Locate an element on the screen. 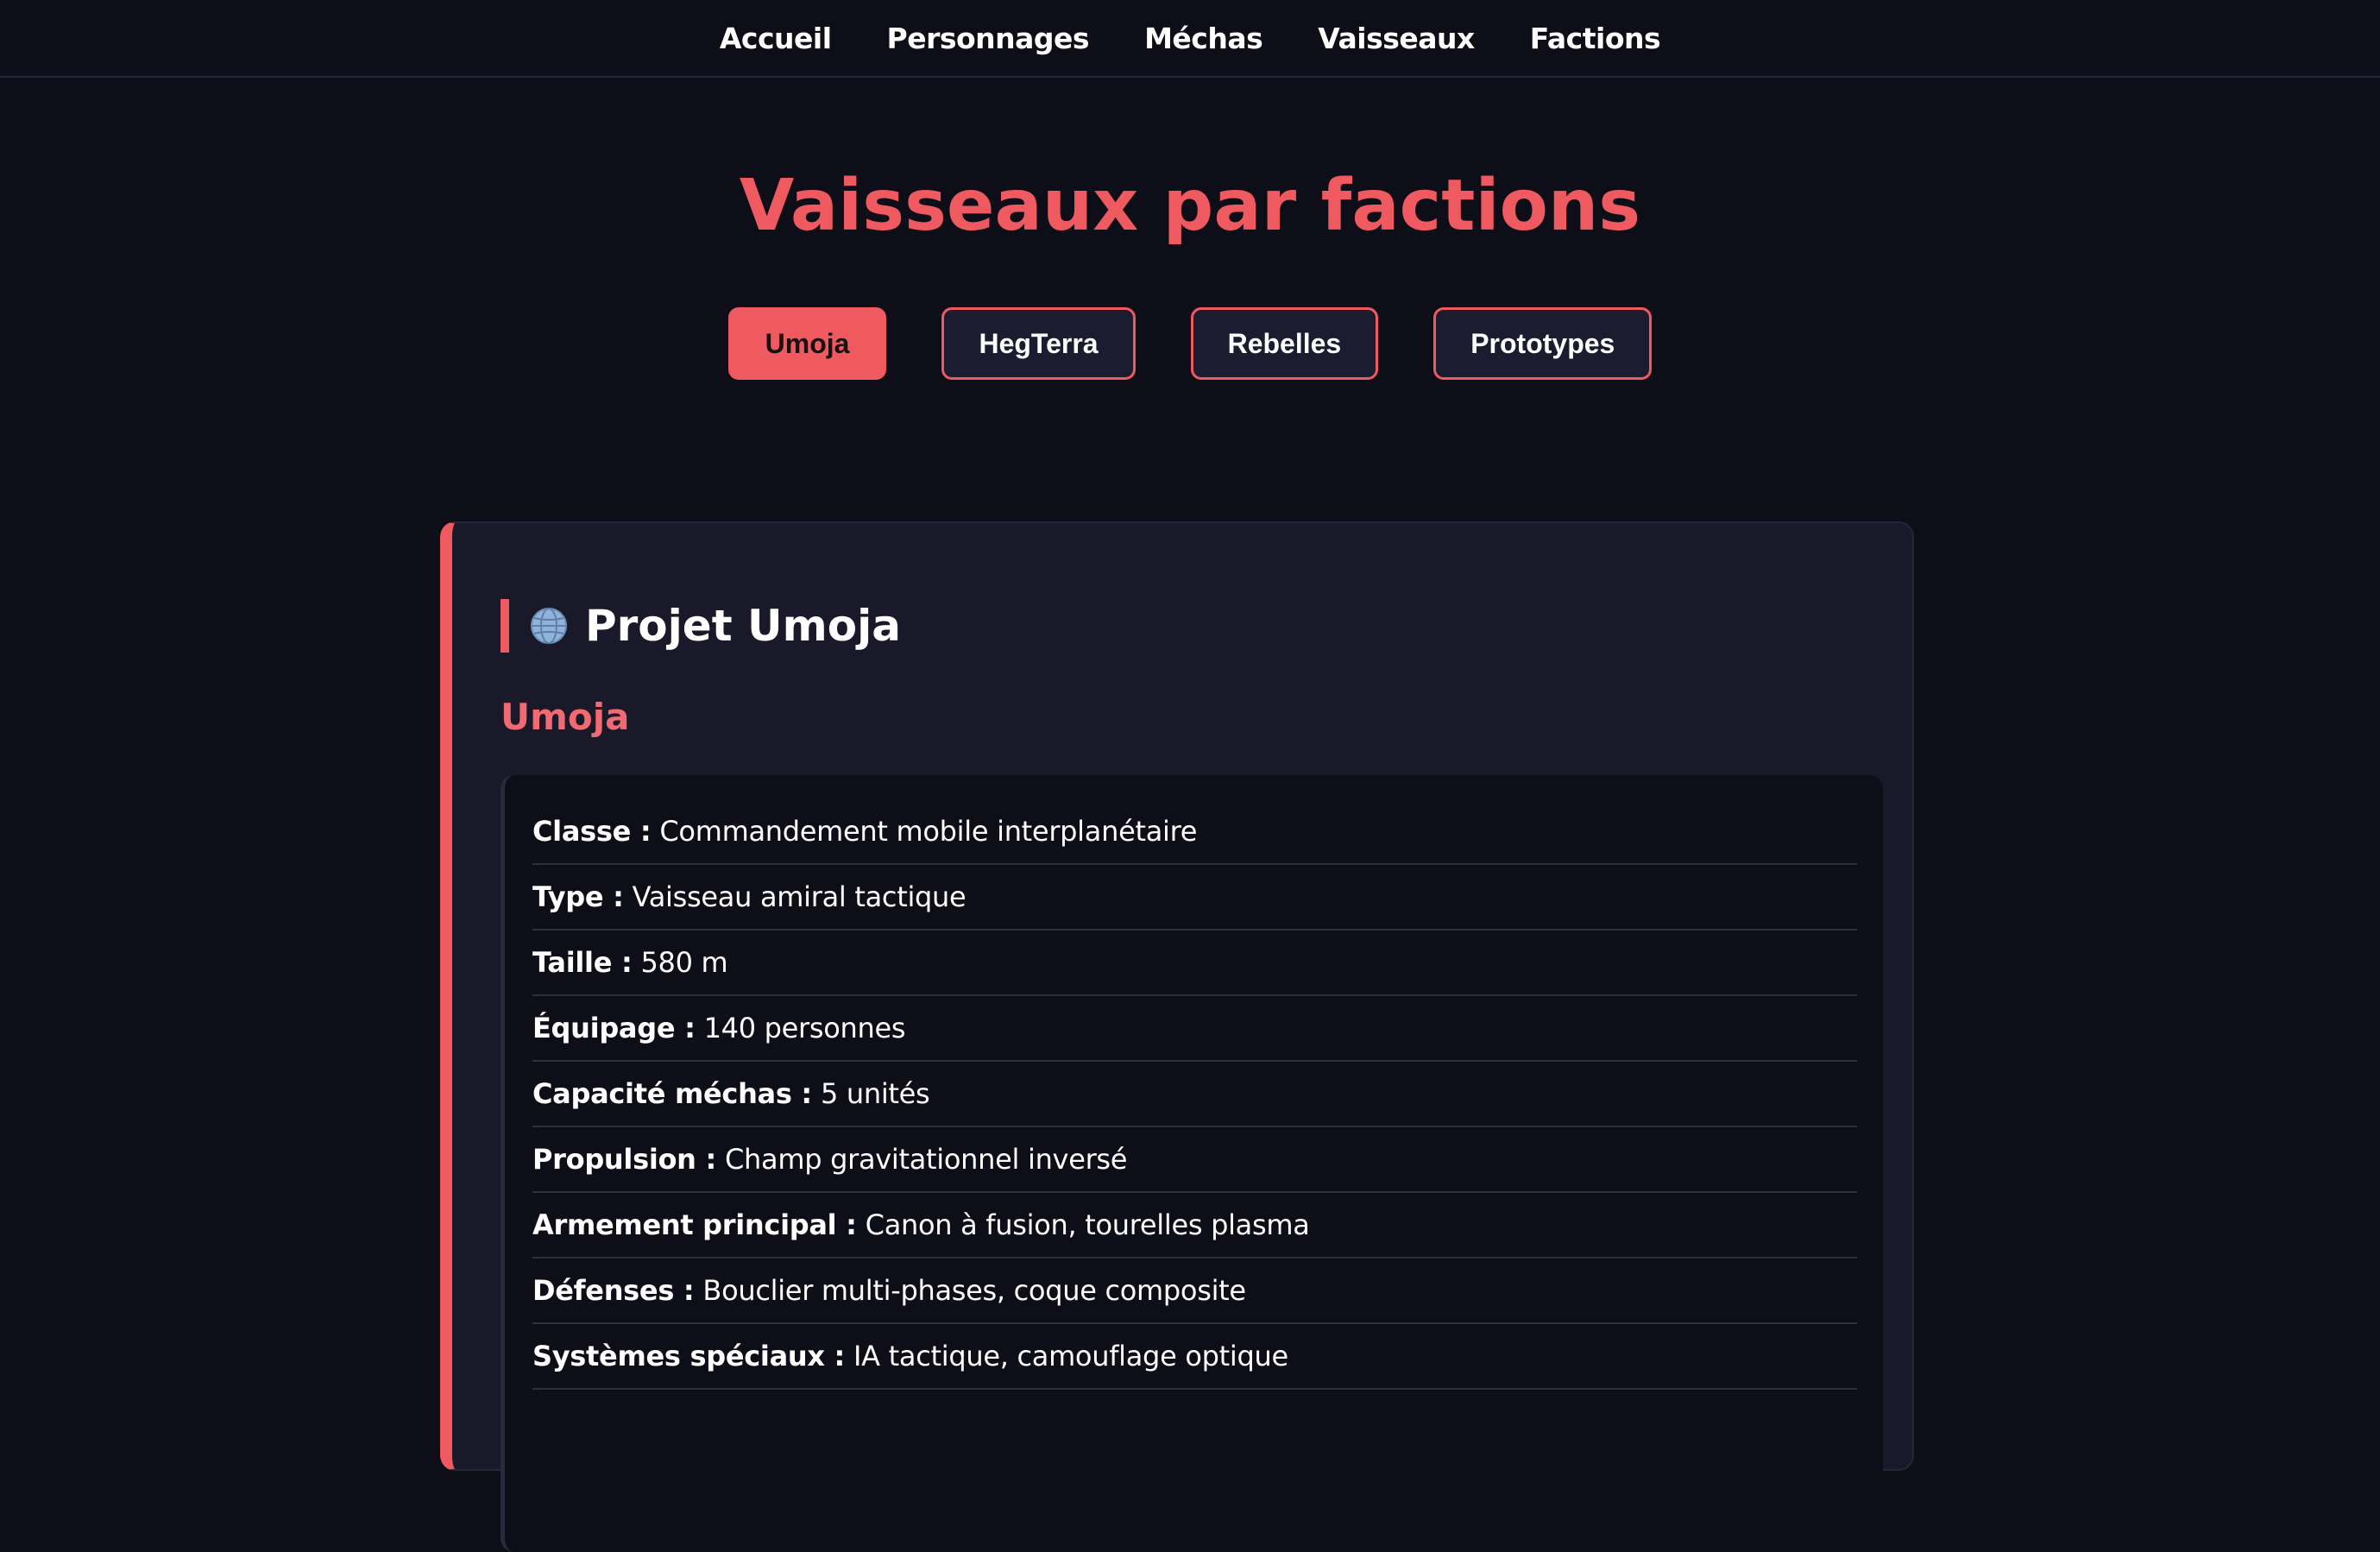  tab-umoja: Umoja is located at coordinates (807, 344).